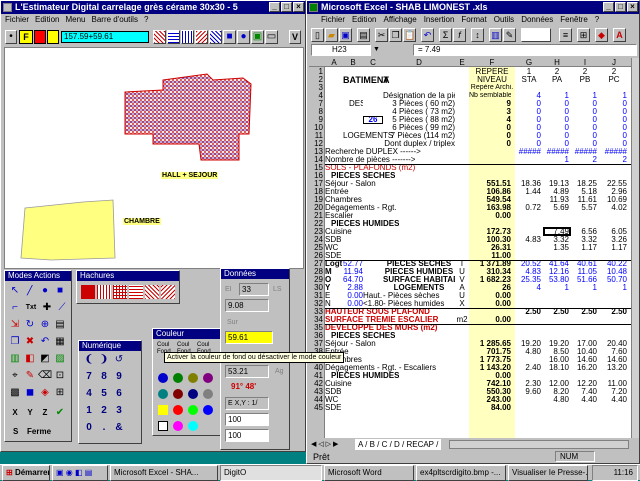 This screenshot has height=481, width=640. Describe the element at coordinates (15, 377) in the screenshot. I see `snap-icon: ⌖` at that location.